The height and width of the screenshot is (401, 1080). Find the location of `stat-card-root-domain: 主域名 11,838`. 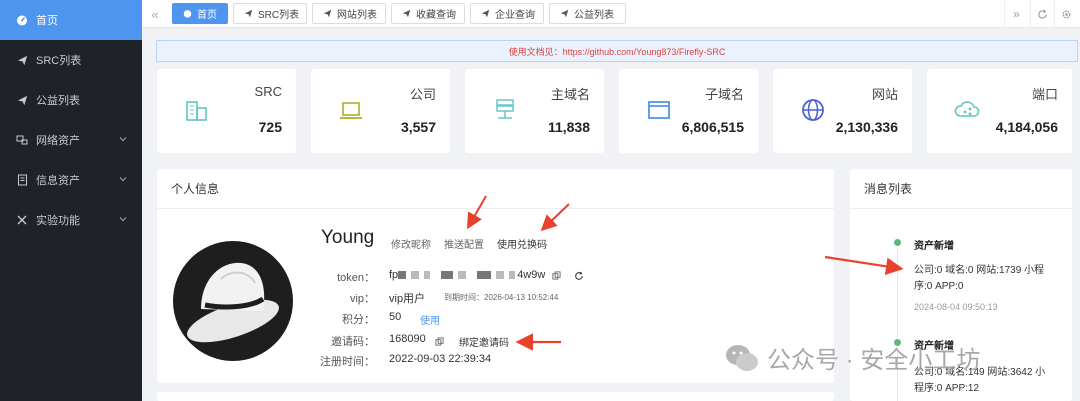

stat-card-root-domain: 主域名 11,838 is located at coordinates (534, 111).